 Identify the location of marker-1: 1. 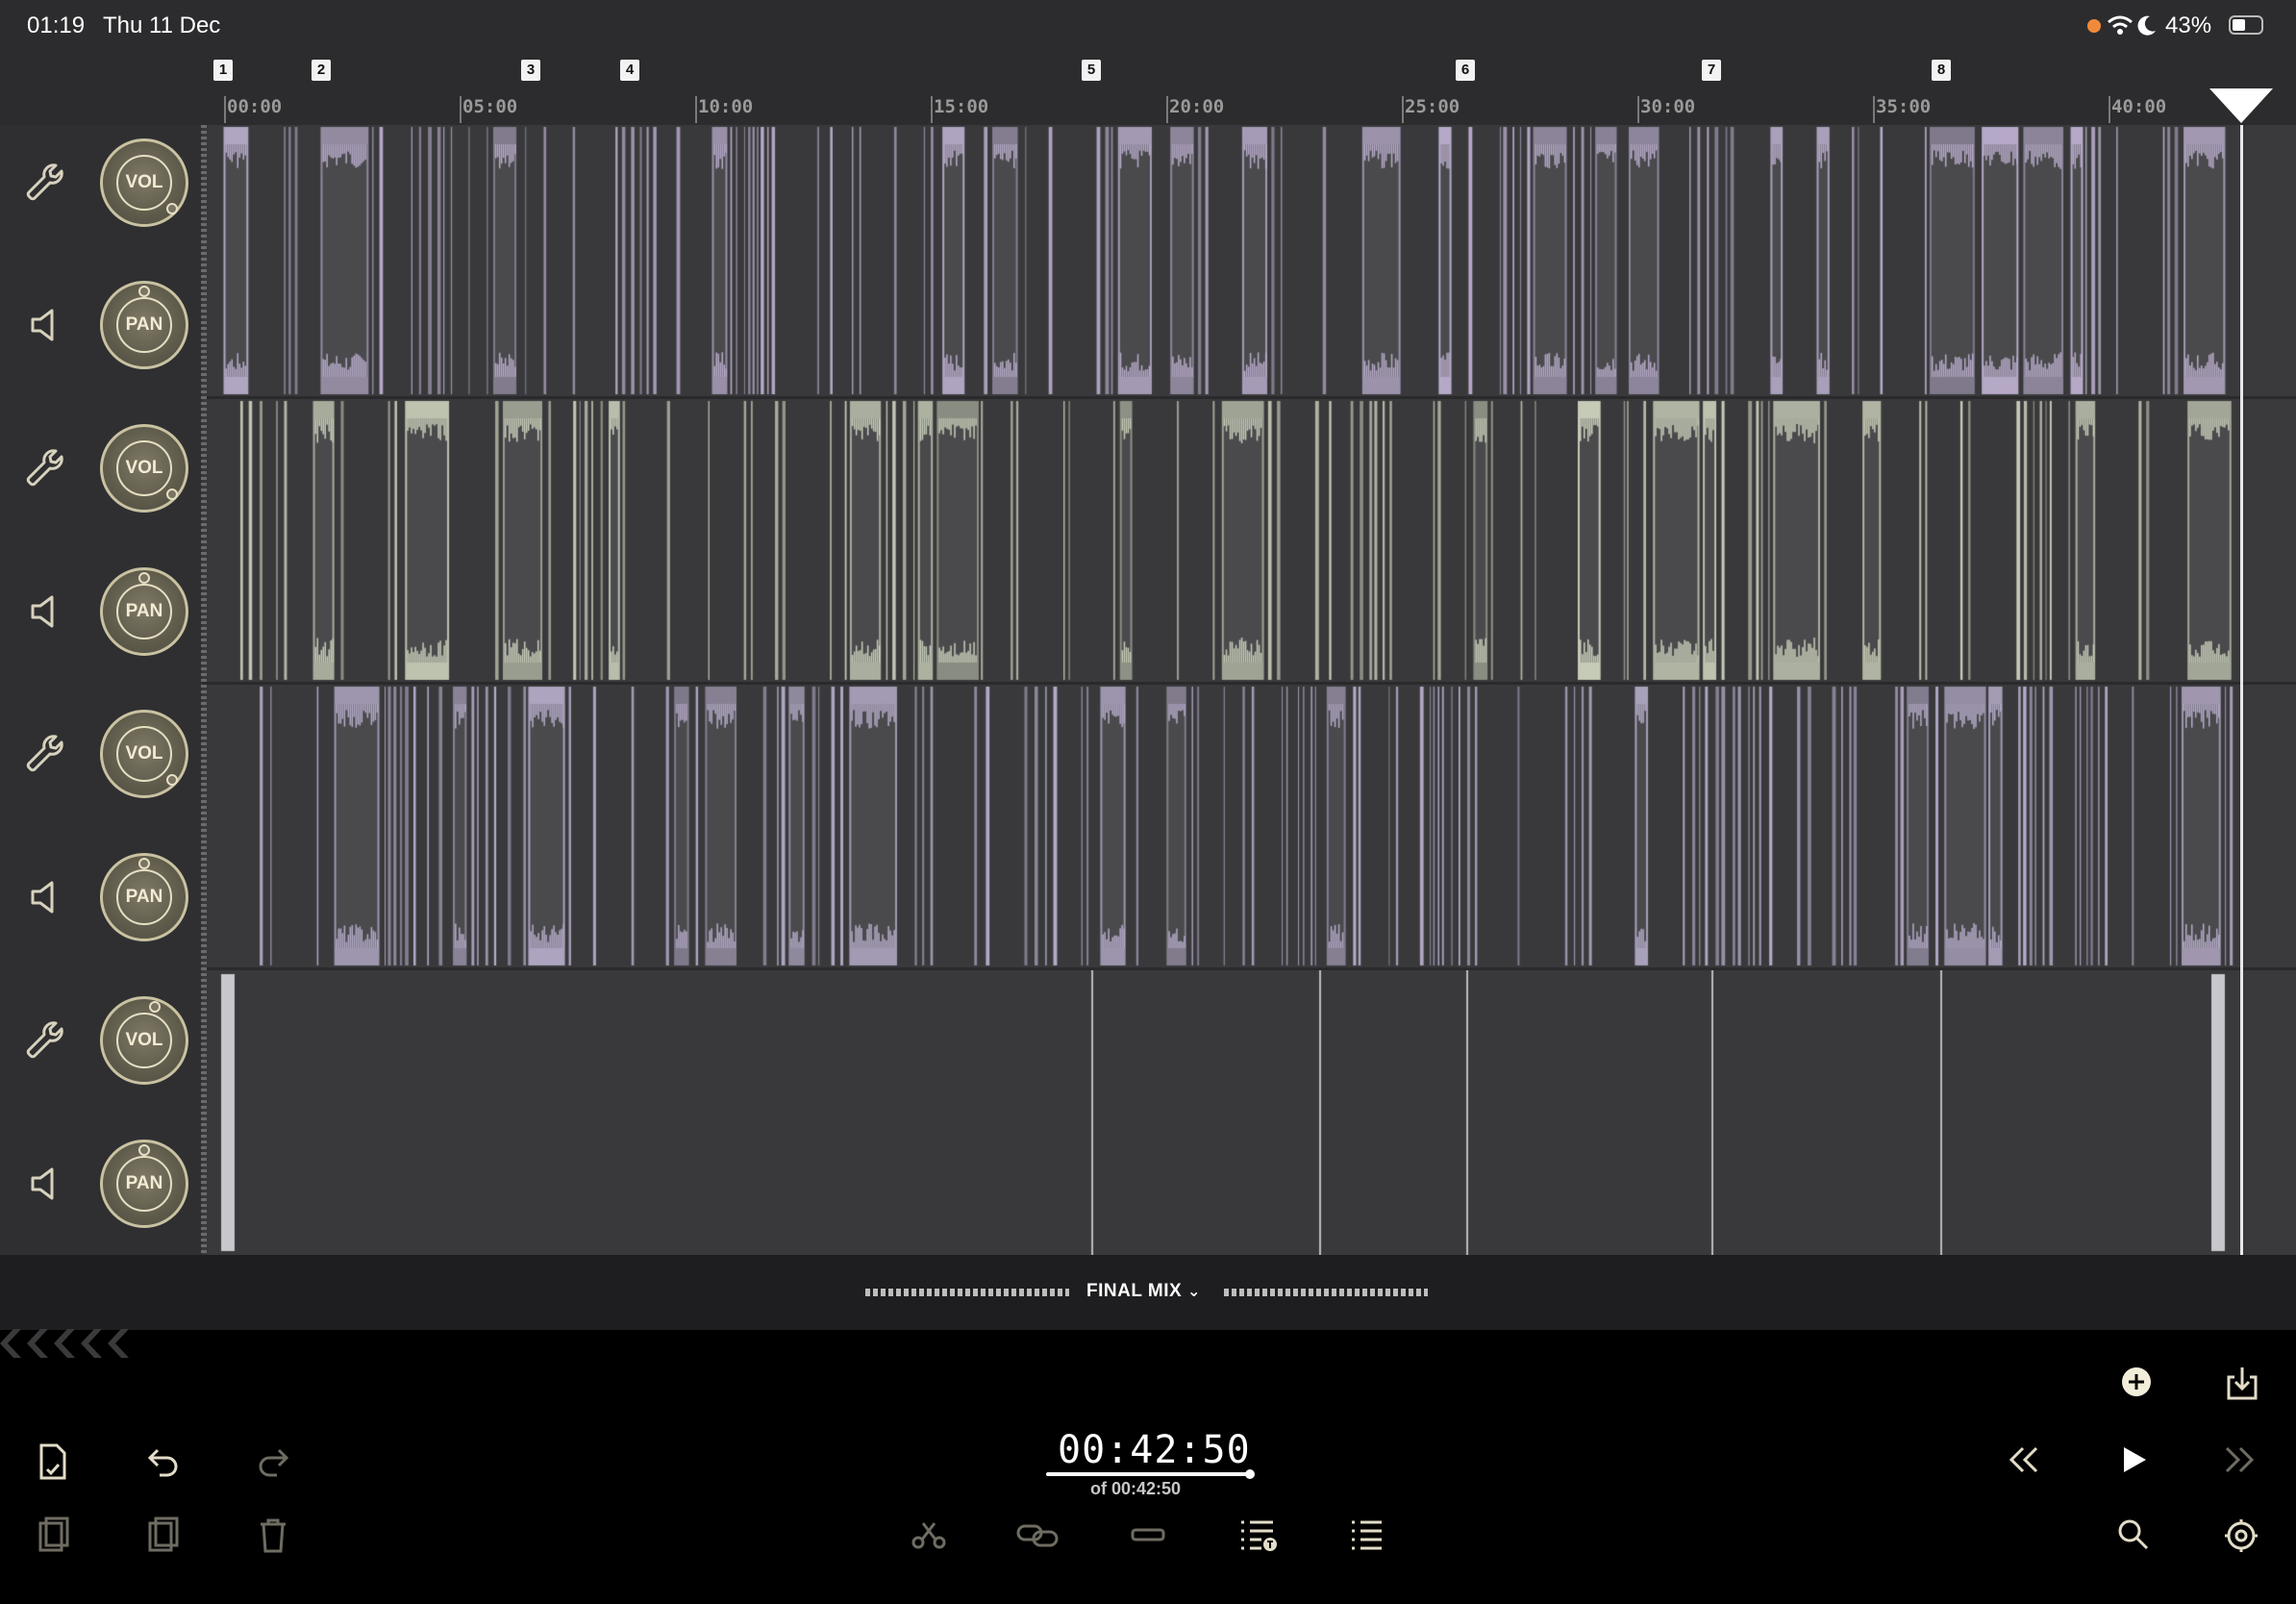
(223, 70).